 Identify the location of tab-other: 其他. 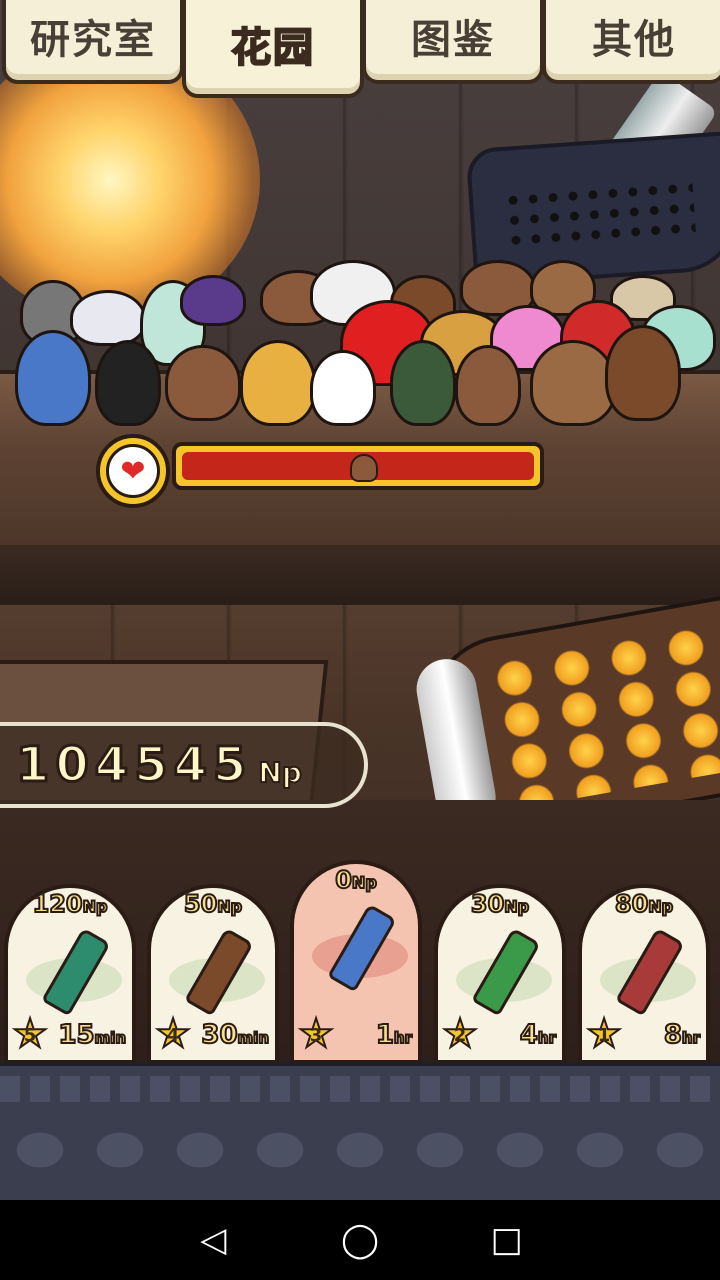
(631, 42).